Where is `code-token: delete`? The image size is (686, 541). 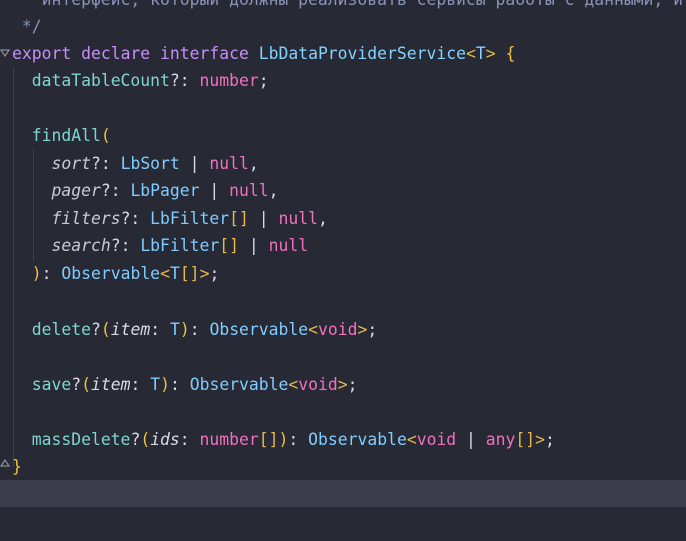
code-token: delete is located at coordinates (61, 329).